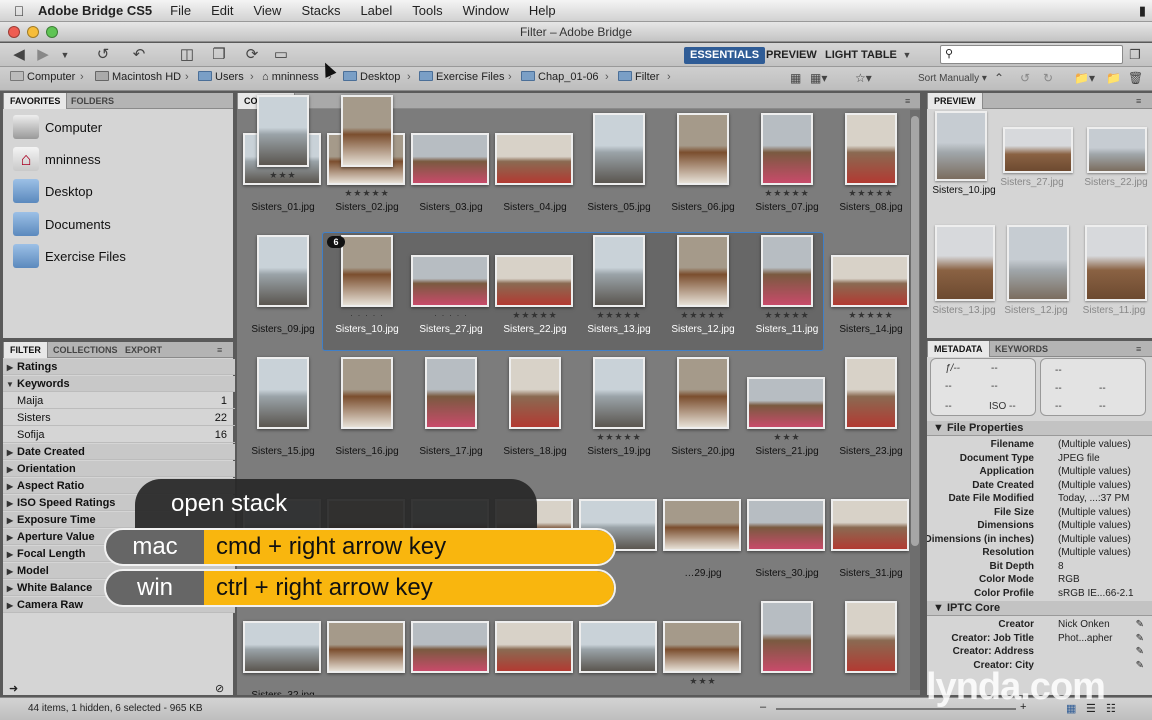 The height and width of the screenshot is (720, 1152). What do you see at coordinates (427, 10) in the screenshot?
I see `menu-tools: Tools` at bounding box center [427, 10].